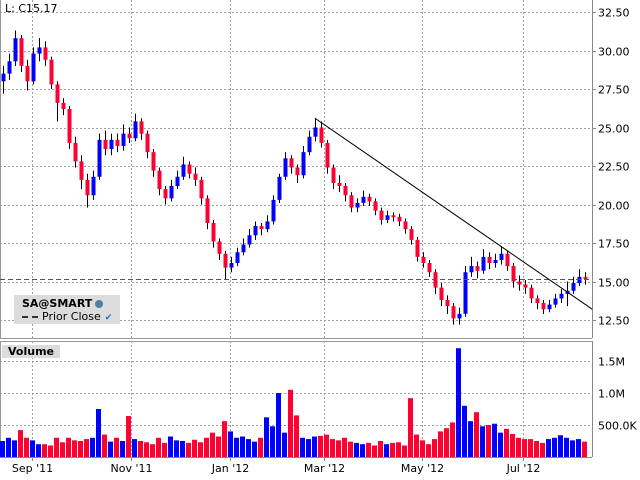 This screenshot has height=480, width=640. I want to click on checkmark-icon: ✔, so click(109, 318).